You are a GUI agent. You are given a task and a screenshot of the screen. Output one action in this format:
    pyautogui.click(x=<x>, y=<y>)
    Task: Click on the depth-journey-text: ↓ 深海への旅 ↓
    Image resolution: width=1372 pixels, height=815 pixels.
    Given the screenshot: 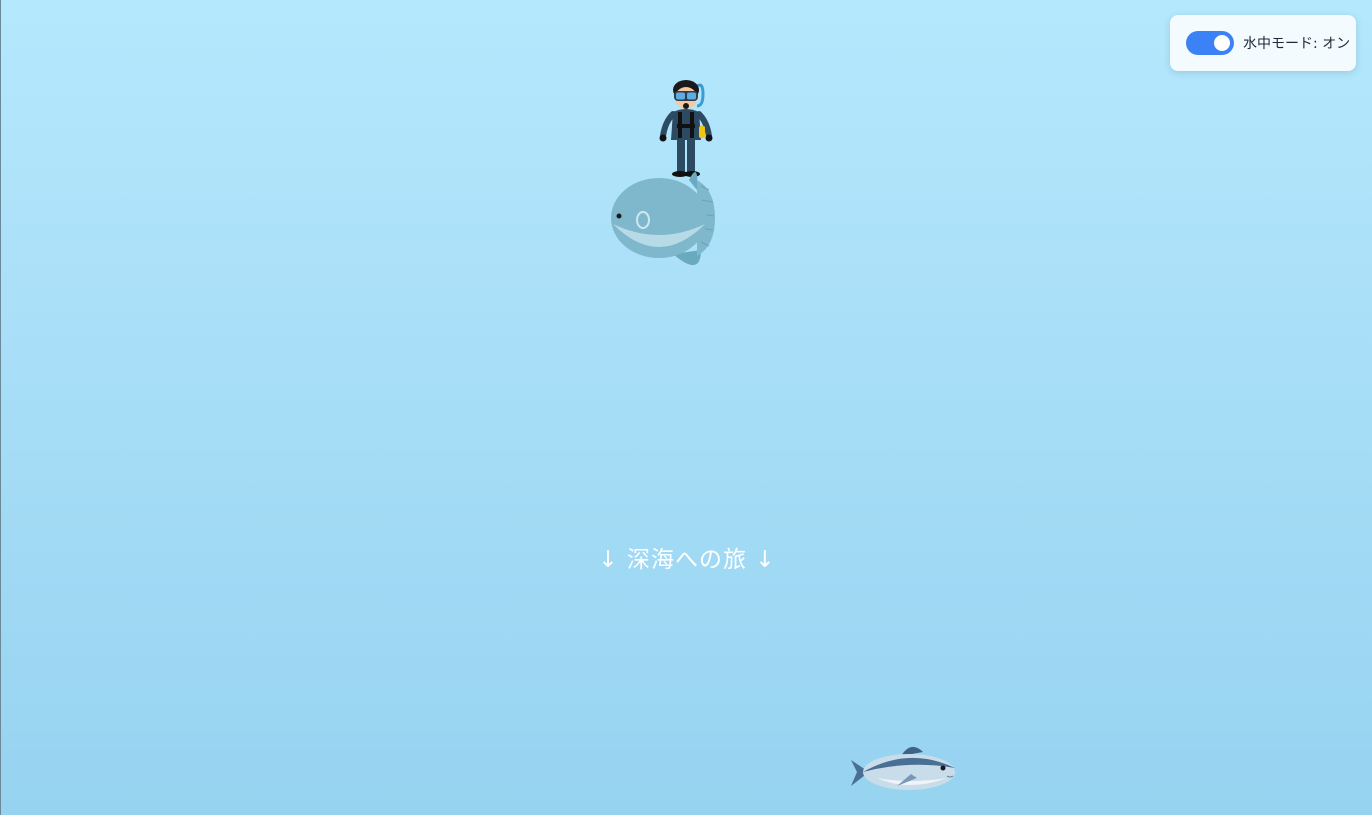 What is the action you would take?
    pyautogui.click(x=687, y=560)
    